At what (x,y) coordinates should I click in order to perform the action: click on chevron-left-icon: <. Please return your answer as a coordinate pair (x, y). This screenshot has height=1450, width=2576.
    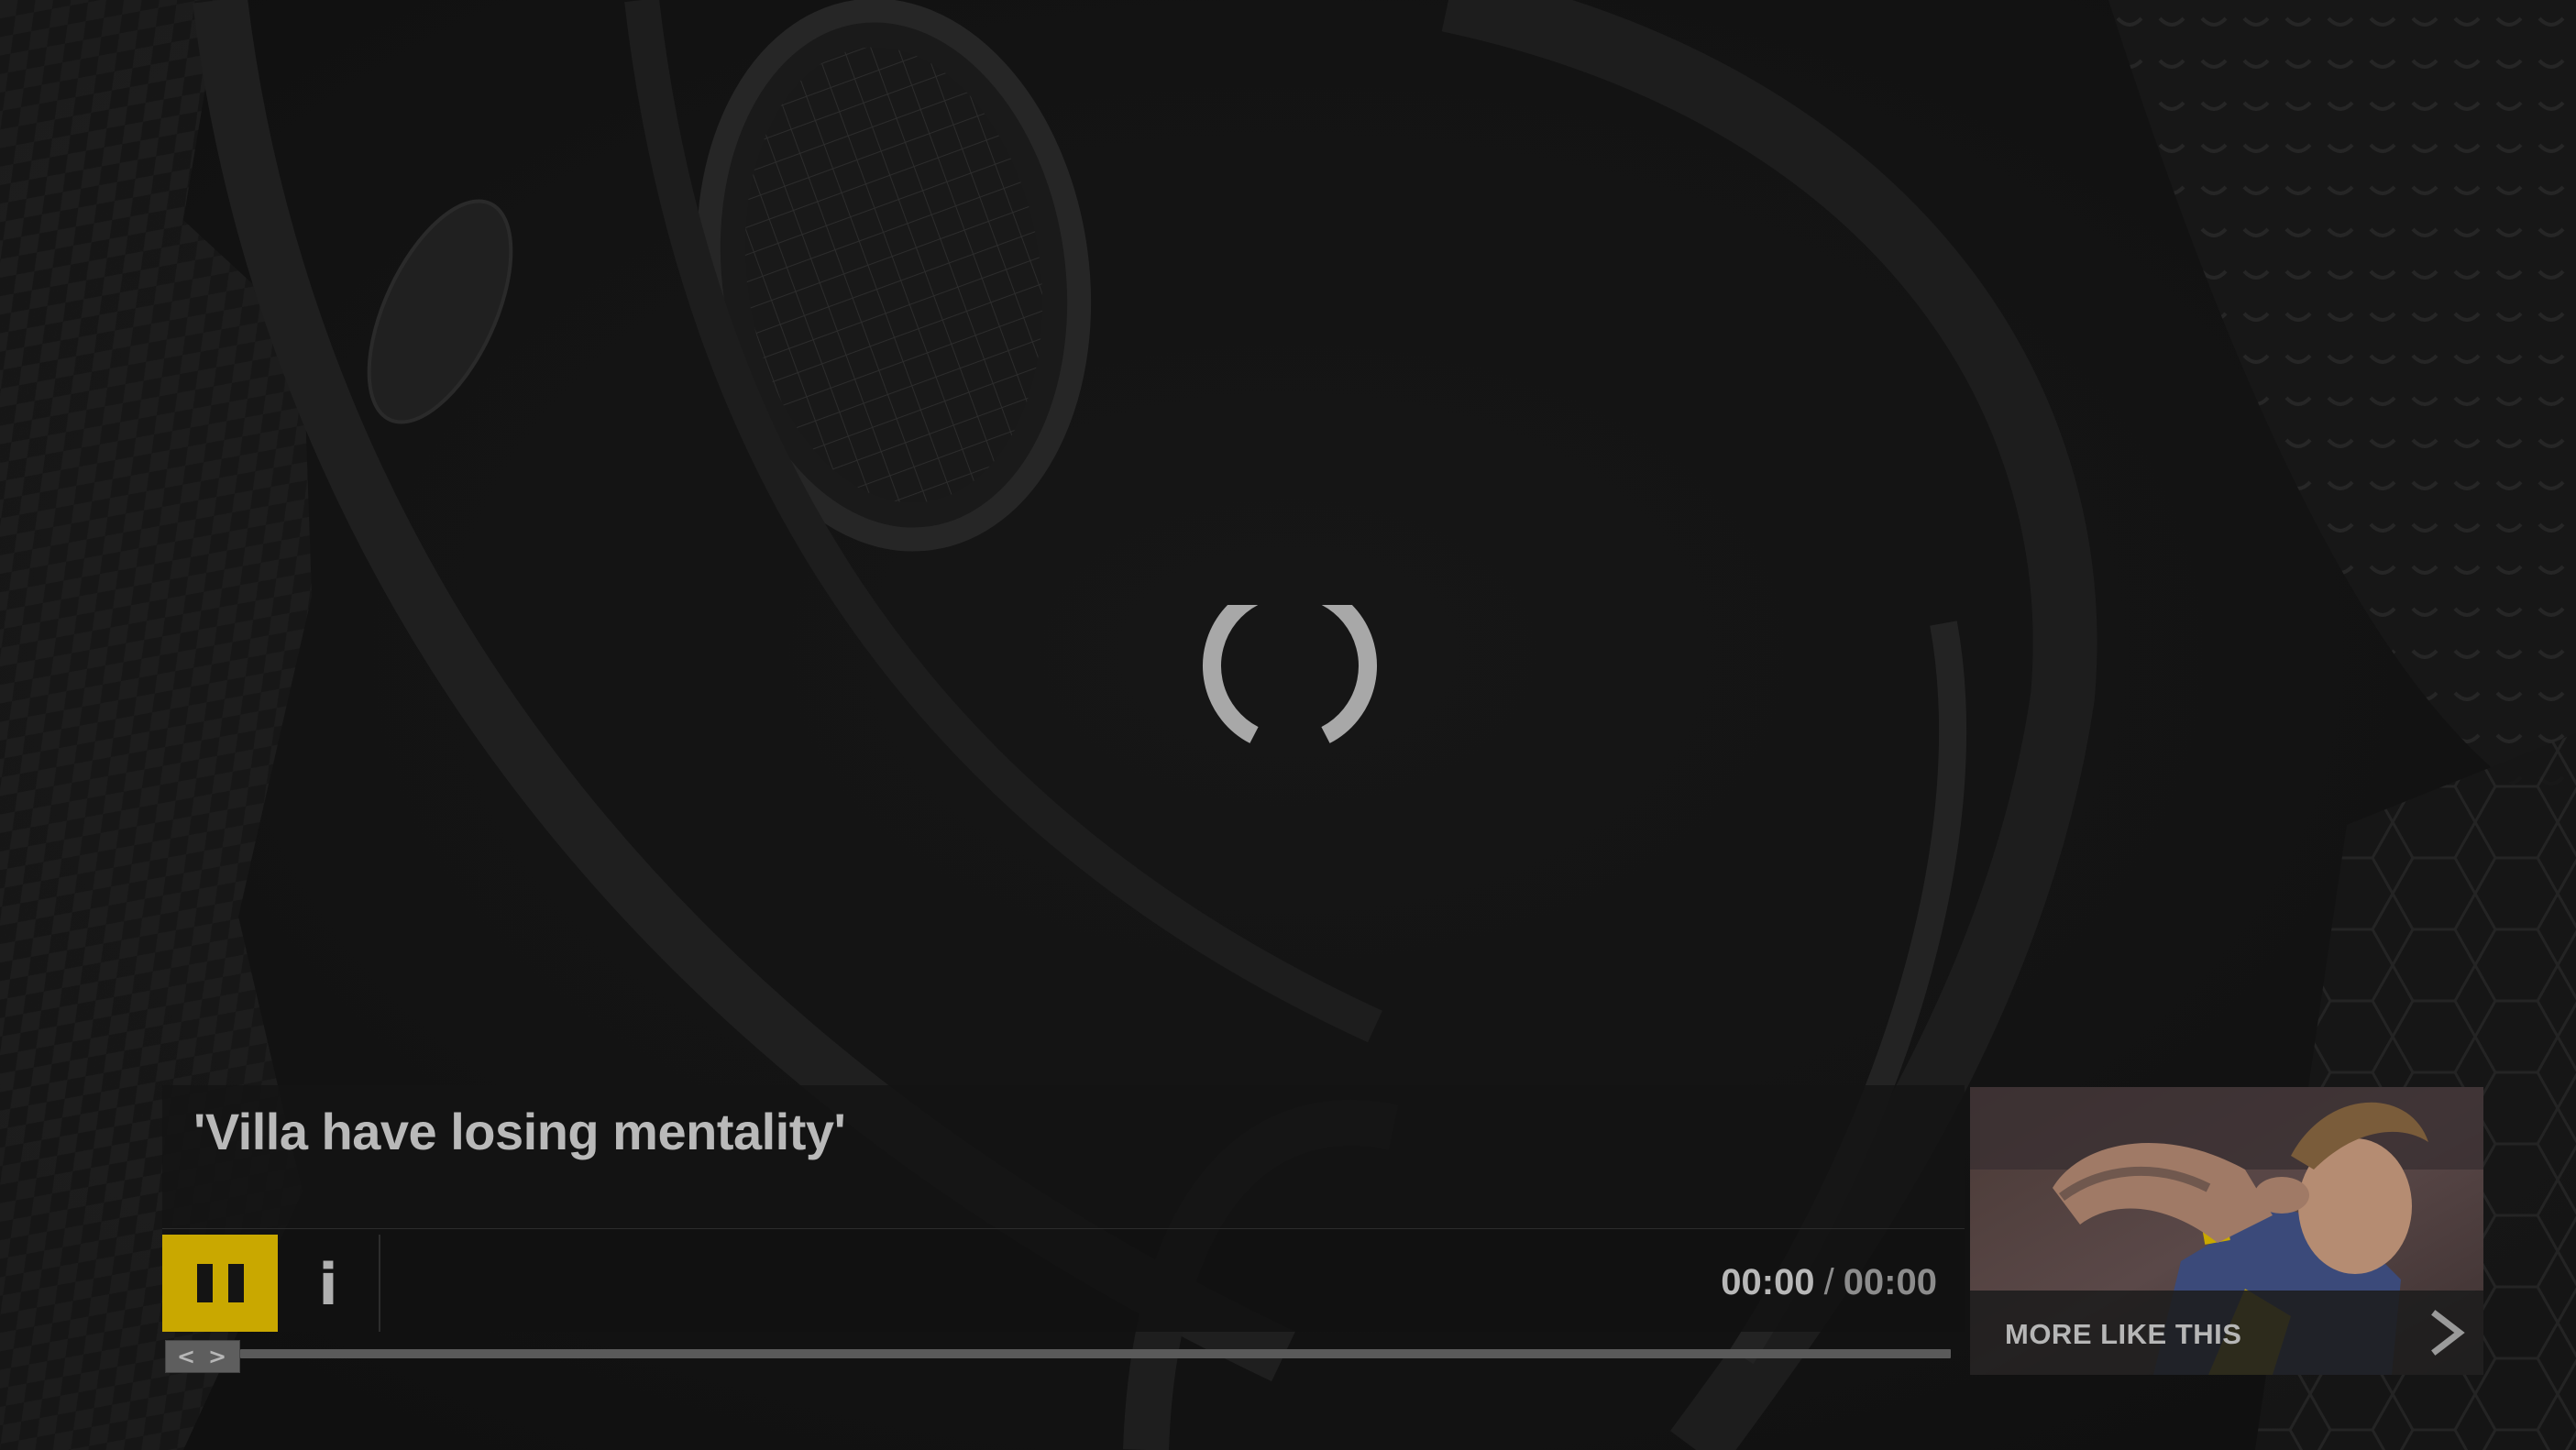
    Looking at the image, I should click on (187, 1356).